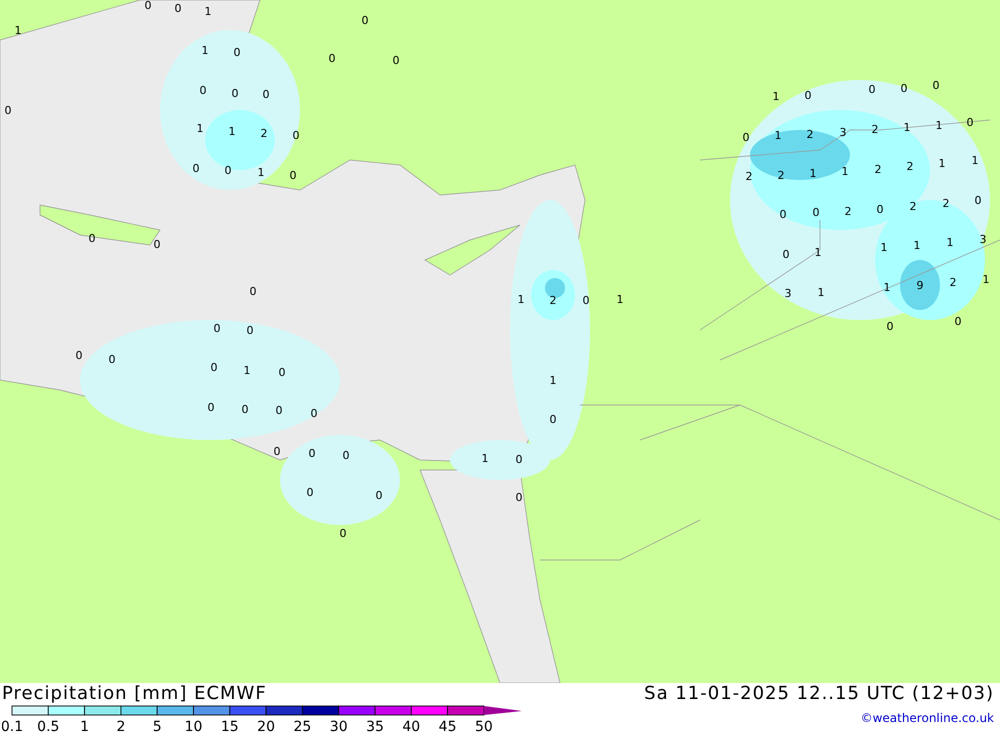 The height and width of the screenshot is (733, 1000). Describe the element at coordinates (819, 694) in the screenshot. I see `valid-time: Sa 11-01-2025 12..15 UTC (12+03)` at that location.